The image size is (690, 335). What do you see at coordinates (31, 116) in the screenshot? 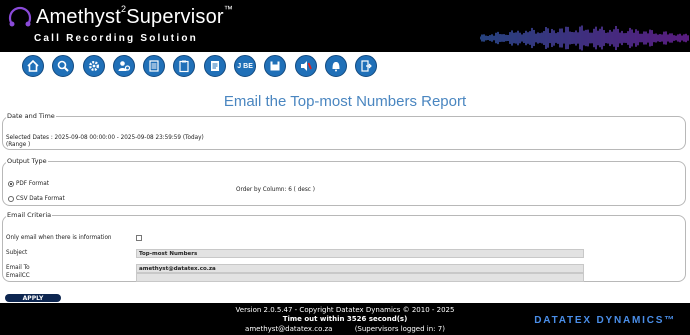
I see `date-time-legend: Date and Time` at bounding box center [31, 116].